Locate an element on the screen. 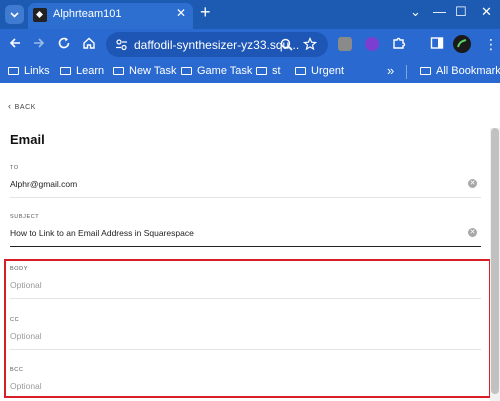  zoom-icon is located at coordinates (286, 44).